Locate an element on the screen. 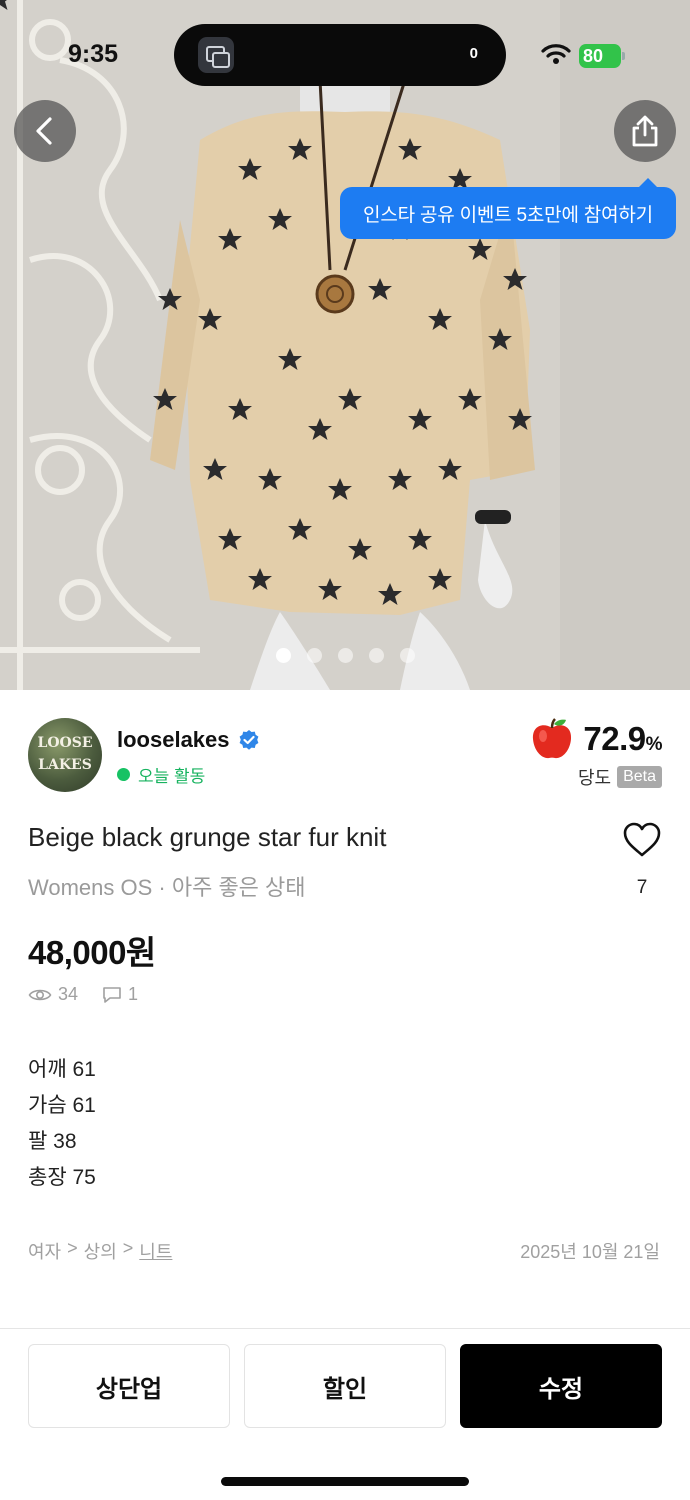  like-button: 7 is located at coordinates (642, 860).